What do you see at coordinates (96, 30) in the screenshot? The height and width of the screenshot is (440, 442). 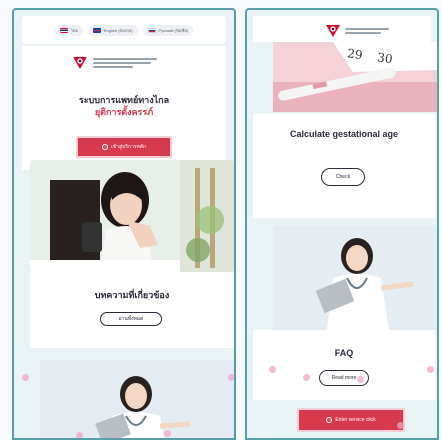 I see `uk-flag-icon` at bounding box center [96, 30].